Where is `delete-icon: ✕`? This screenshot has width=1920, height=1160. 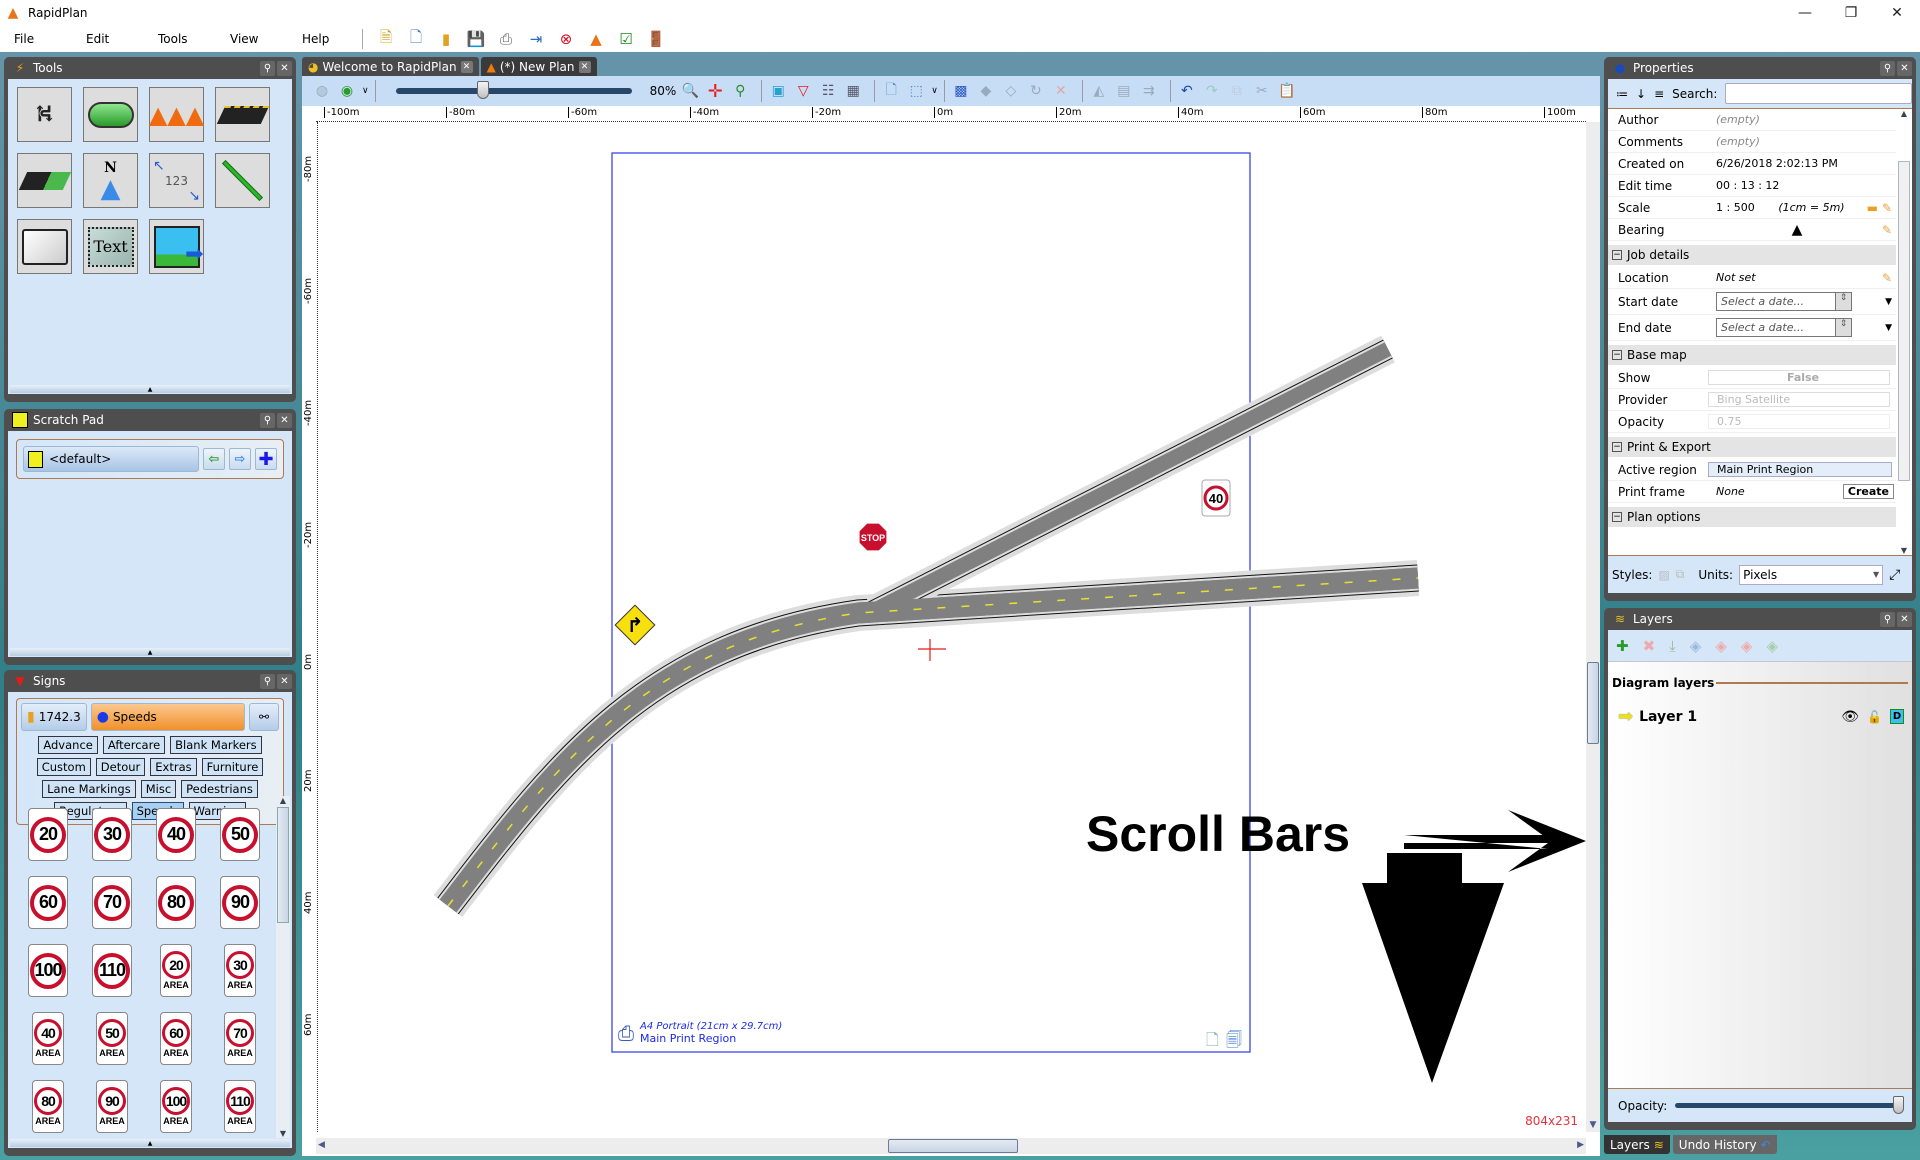 delete-icon: ✕ is located at coordinates (1061, 91).